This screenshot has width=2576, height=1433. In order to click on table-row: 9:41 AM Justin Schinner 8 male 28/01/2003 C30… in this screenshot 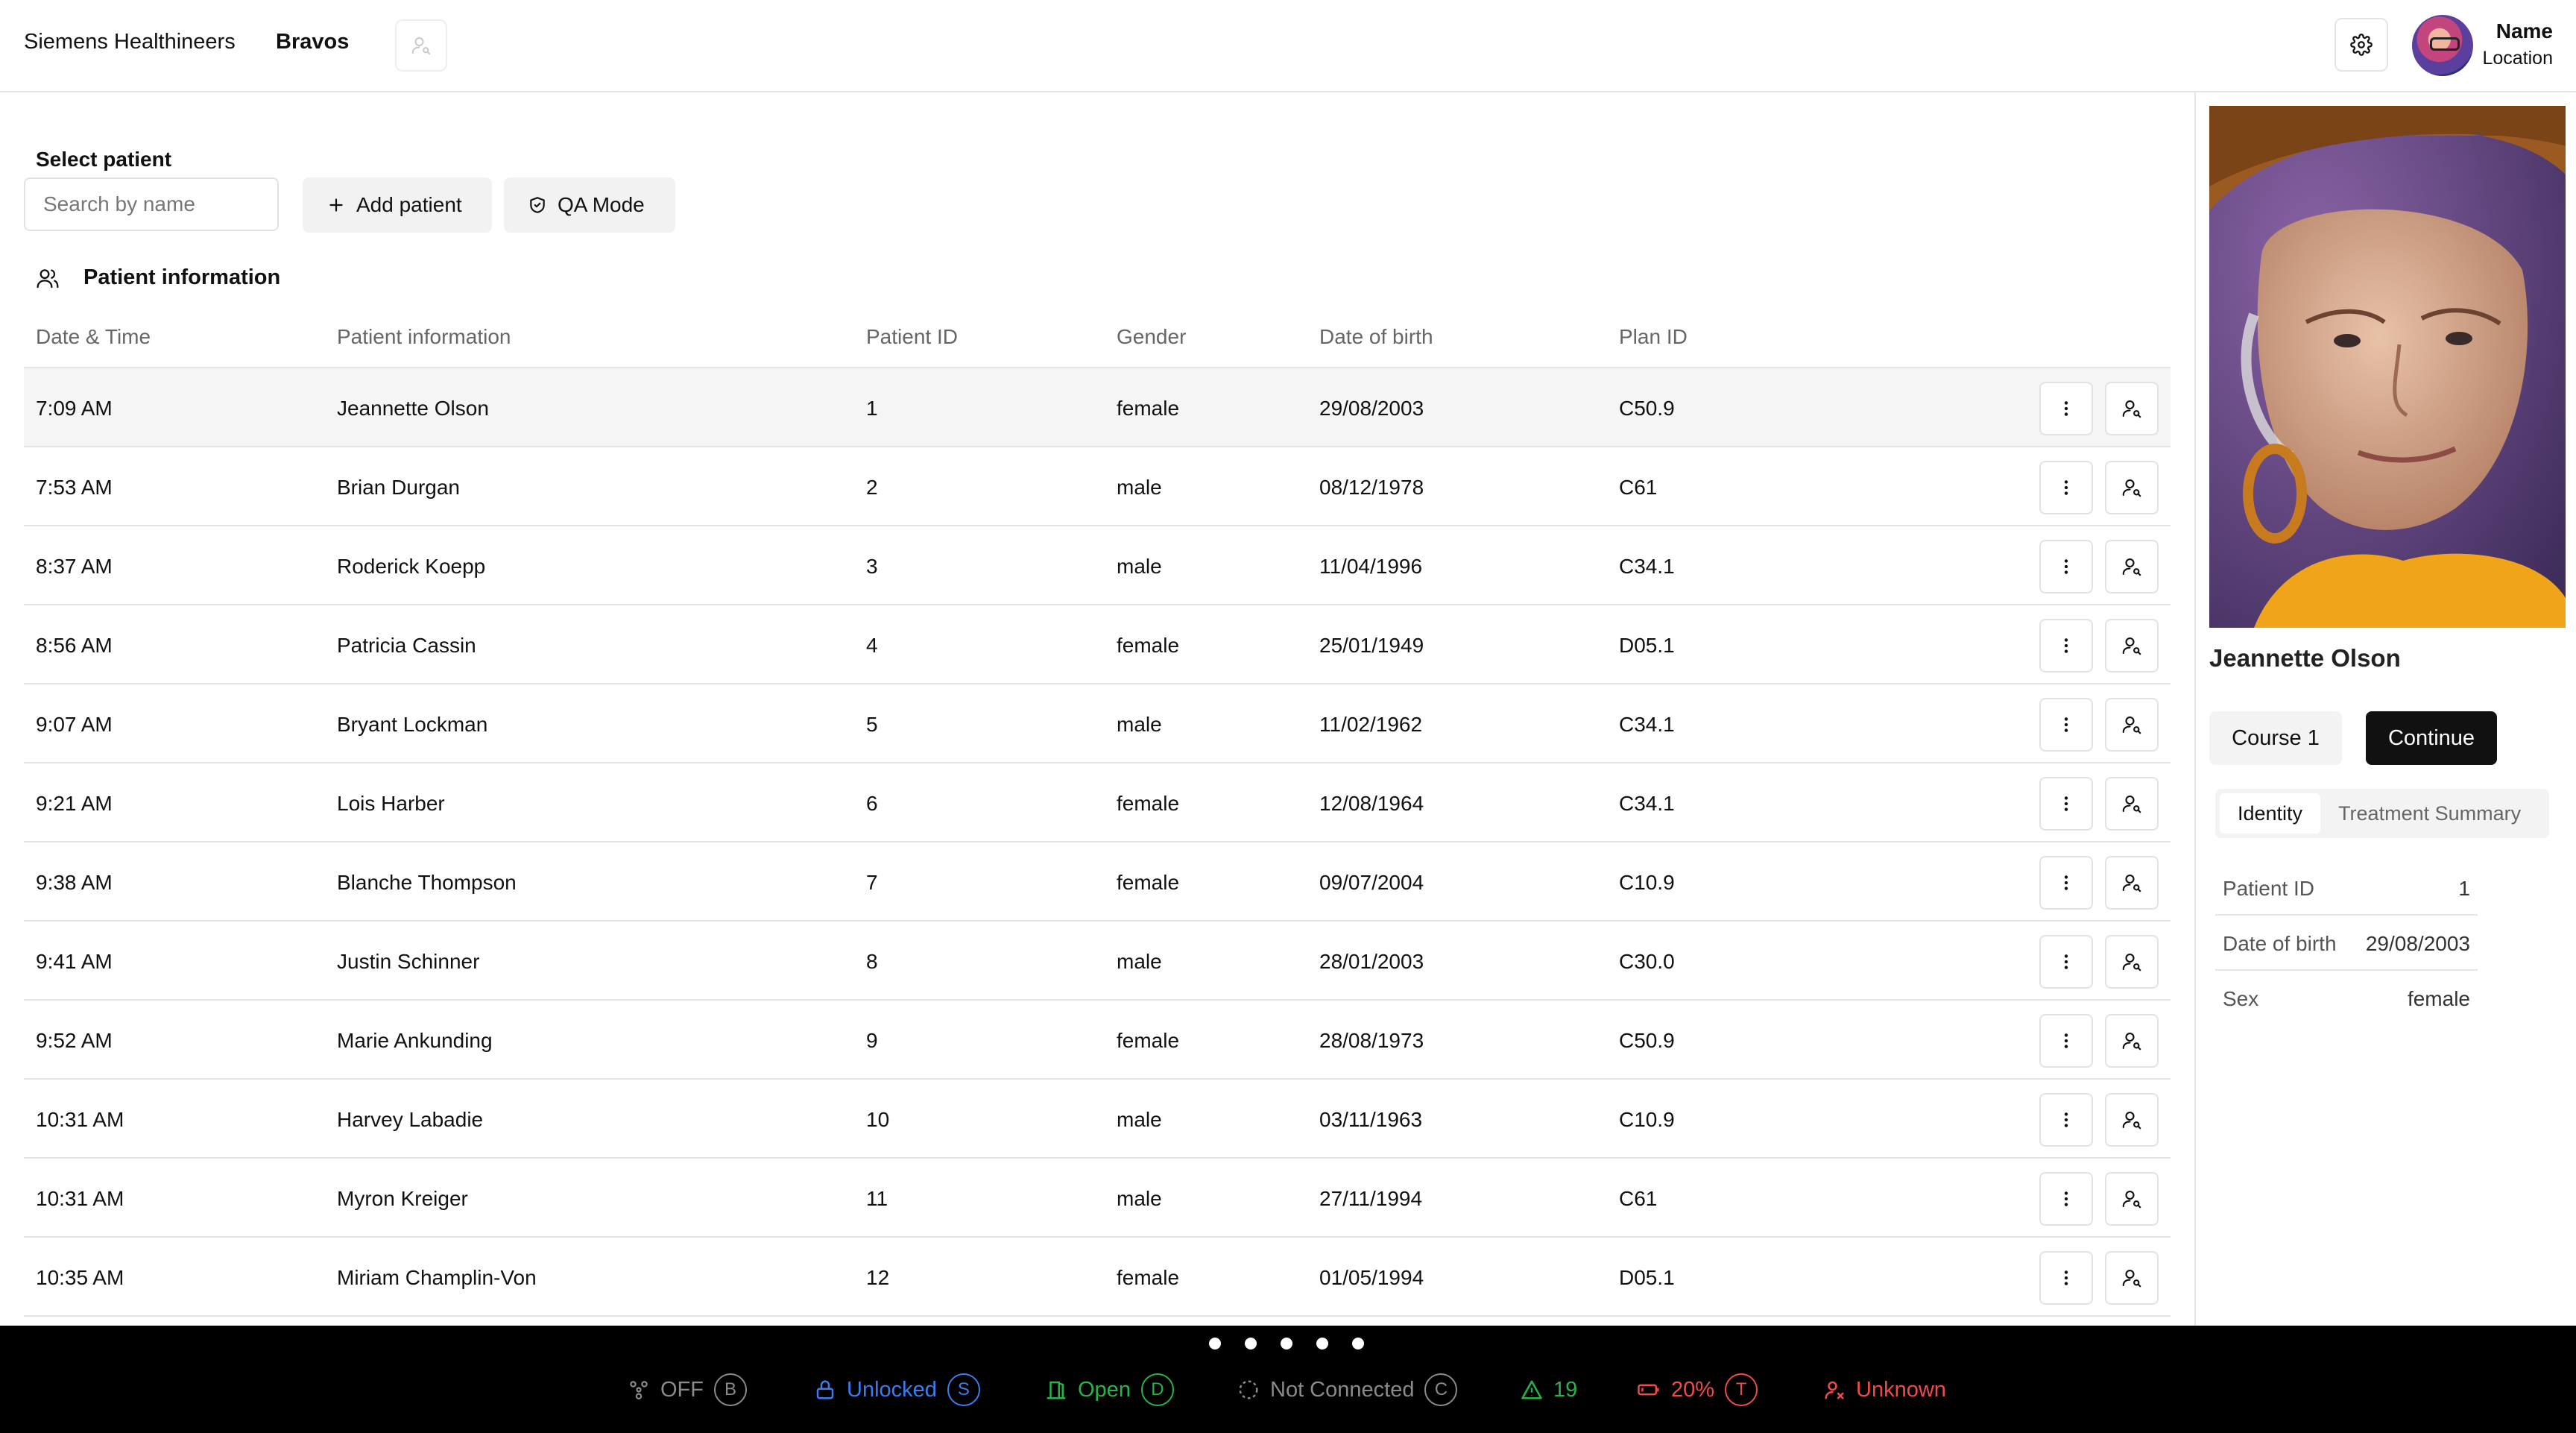, I will do `click(1097, 961)`.